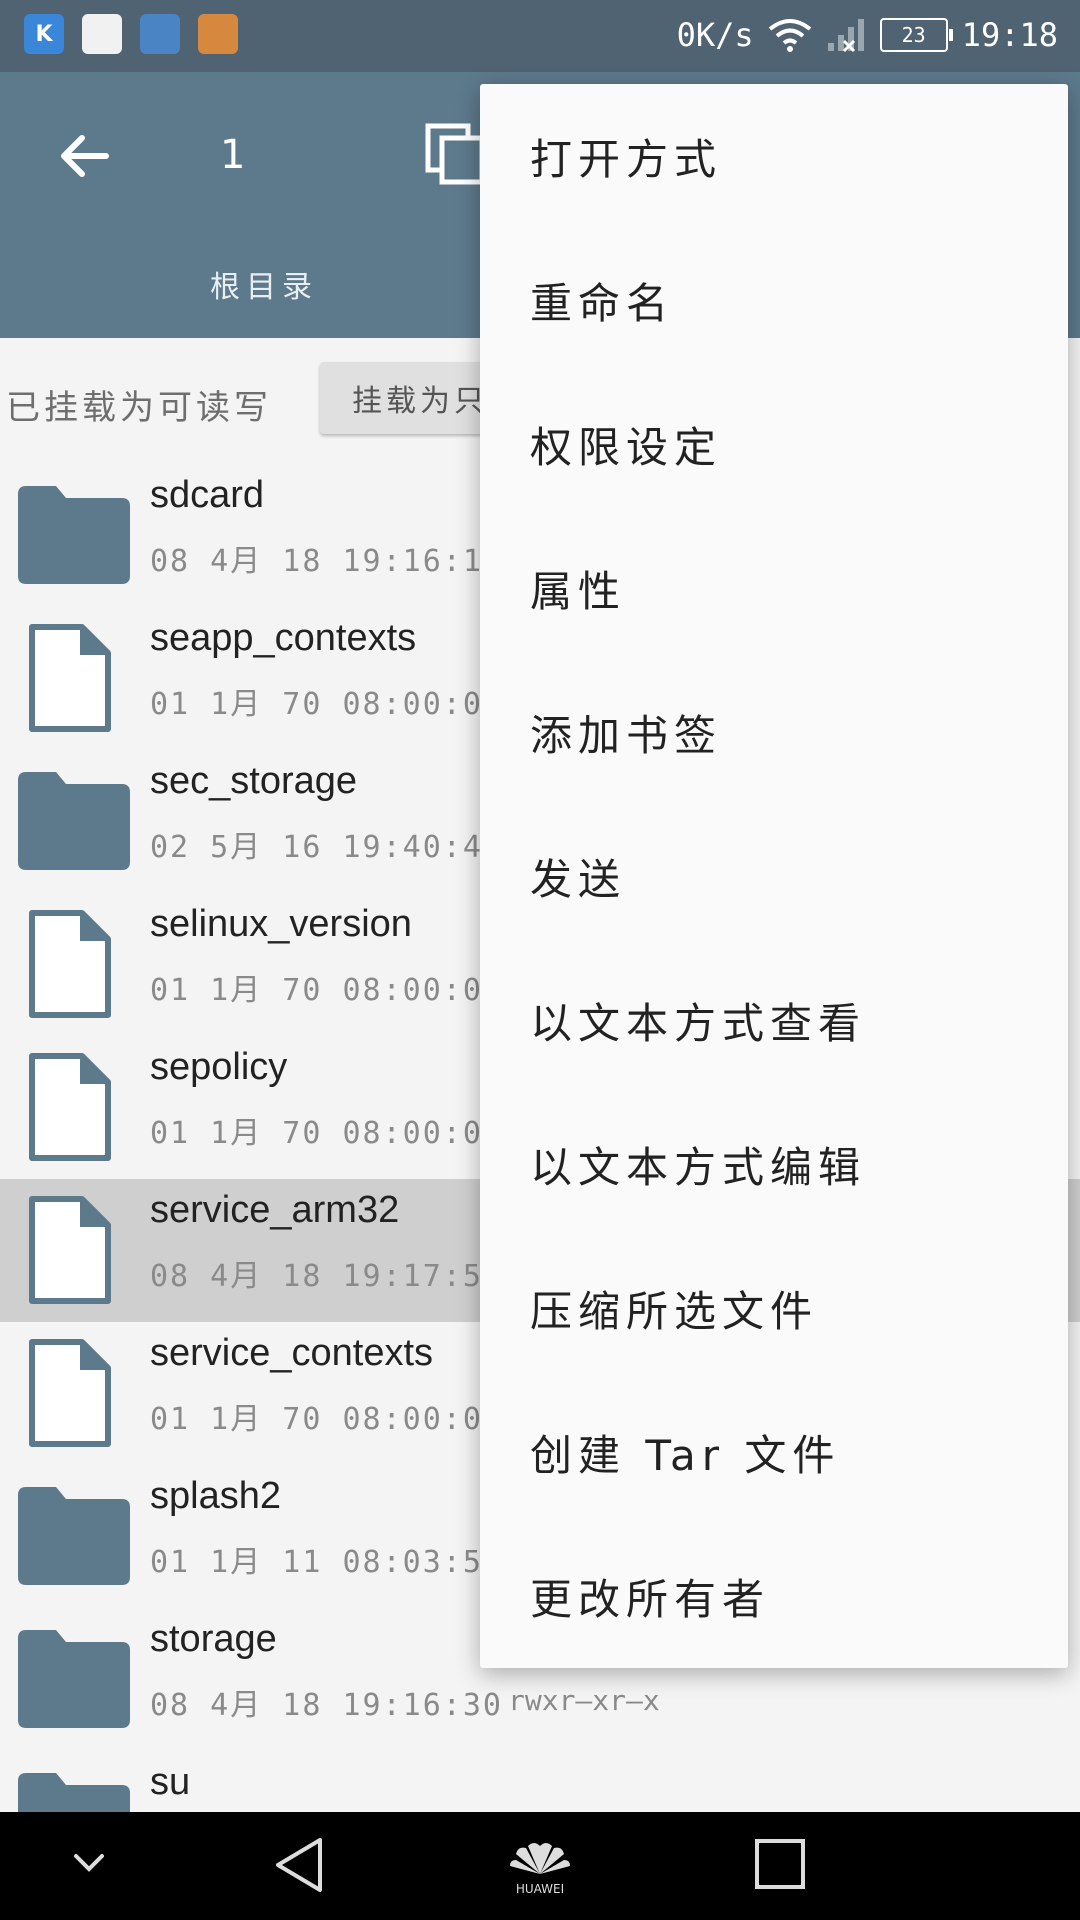  I want to click on file-name: sdcard, so click(207, 495).